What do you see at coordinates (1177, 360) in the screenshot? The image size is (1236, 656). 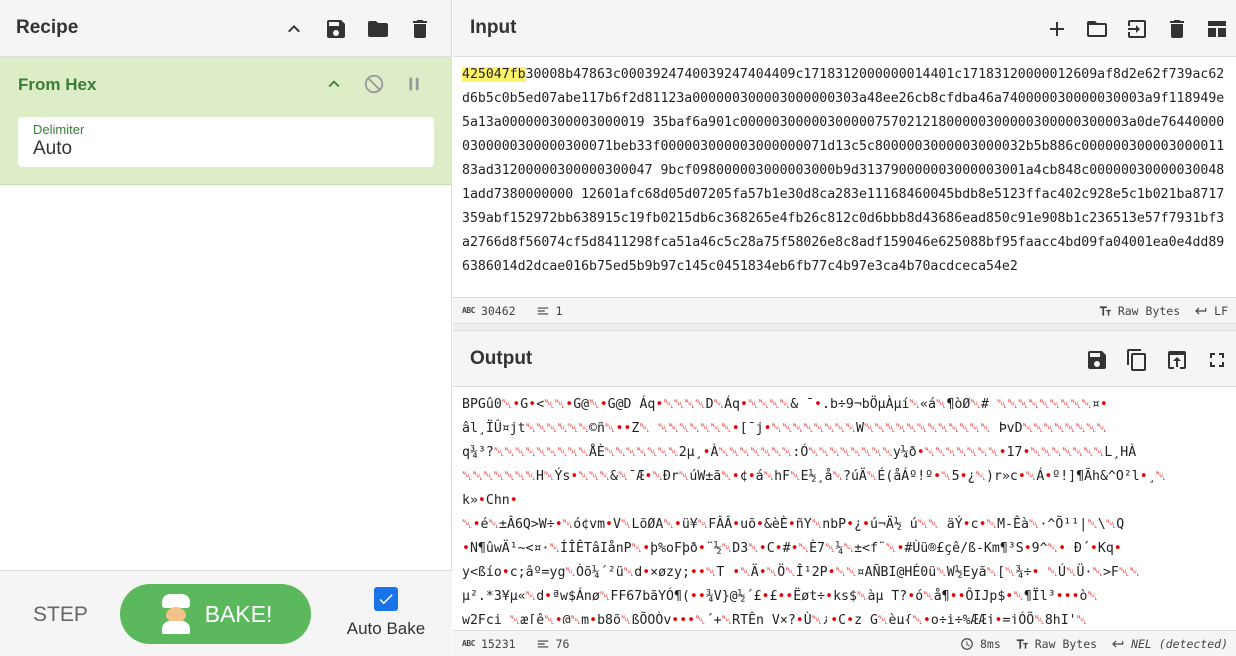 I see `replace-input-icon` at bounding box center [1177, 360].